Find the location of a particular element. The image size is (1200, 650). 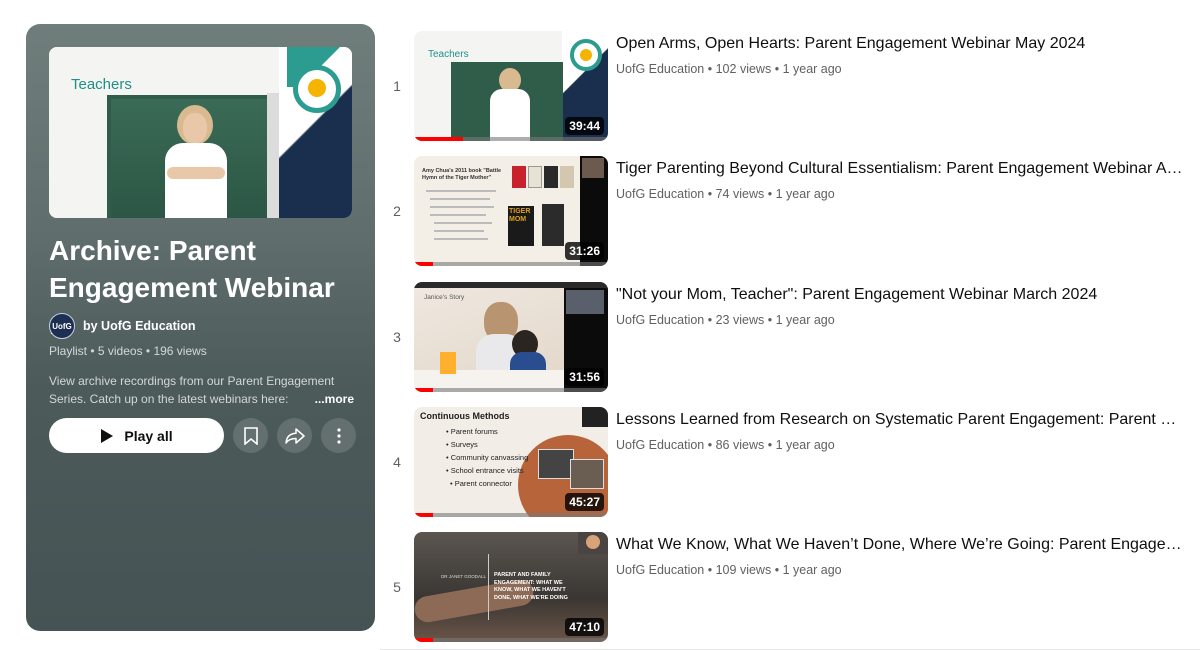

video-duration: 39:44 is located at coordinates (584, 126).